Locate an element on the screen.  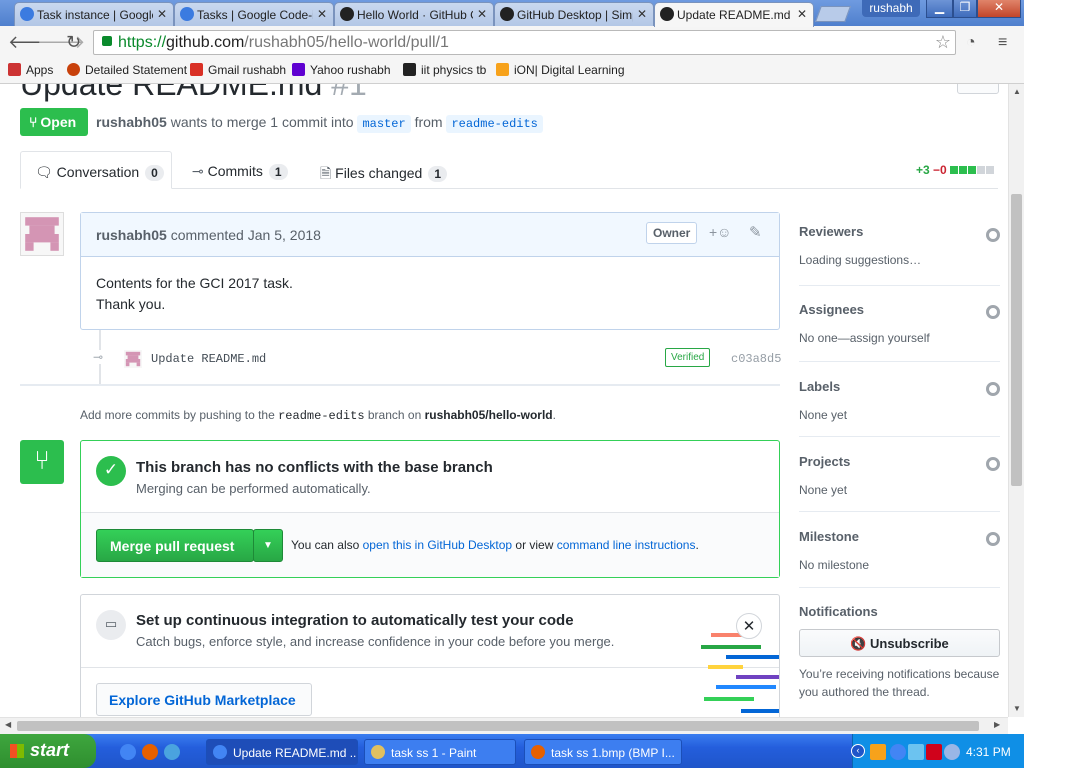
reload-icon: ↻ is located at coordinates (73, 42).